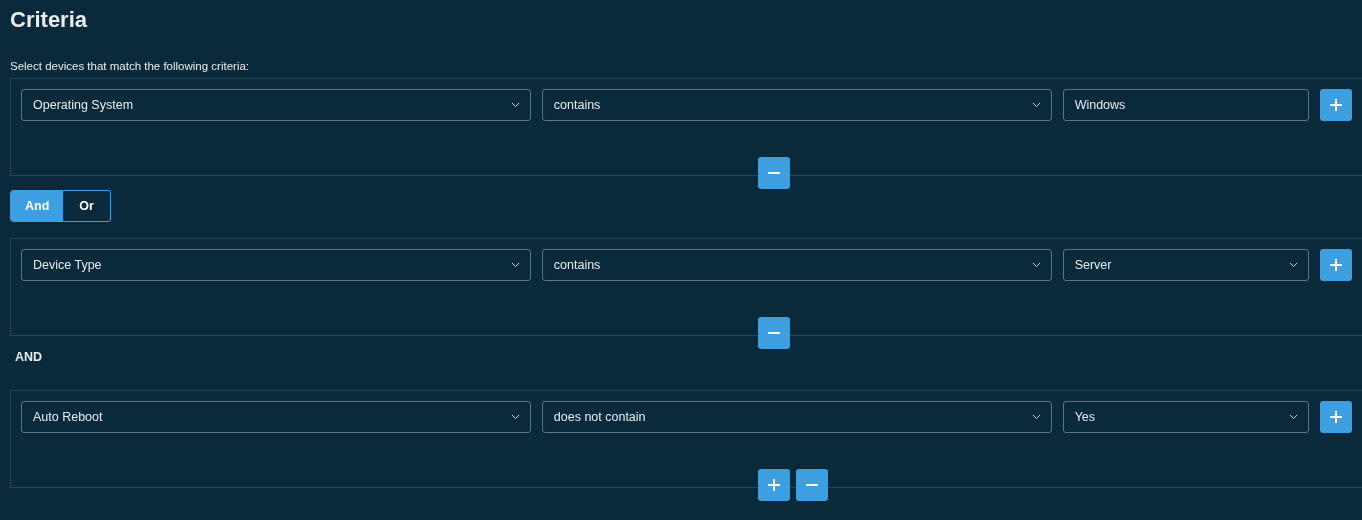 This screenshot has height=520, width=1362. Describe the element at coordinates (29, 357) in the screenshot. I see `operator-label: AND` at that location.